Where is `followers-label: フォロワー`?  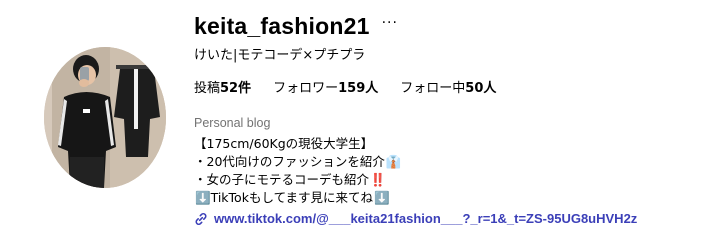
followers-label: フォロワー is located at coordinates (306, 88).